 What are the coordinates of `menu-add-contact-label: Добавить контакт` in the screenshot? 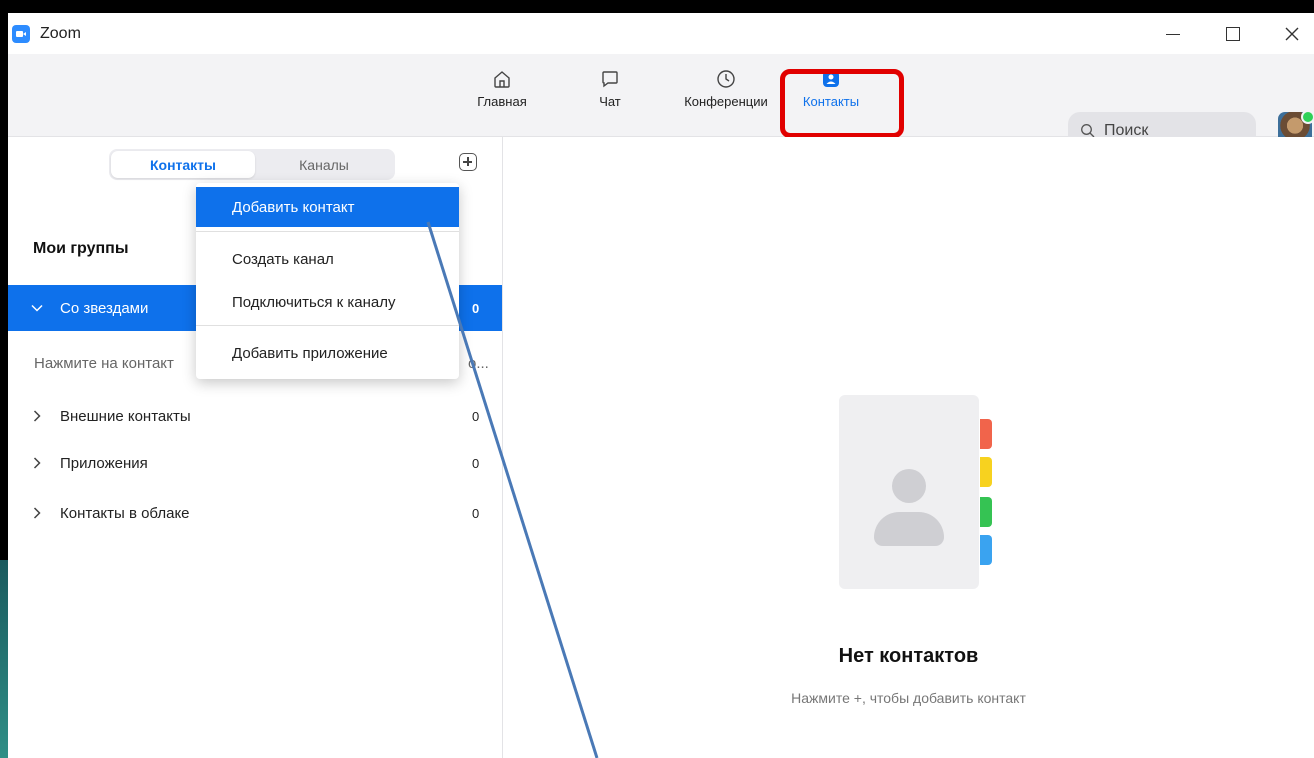 It's located at (293, 207).